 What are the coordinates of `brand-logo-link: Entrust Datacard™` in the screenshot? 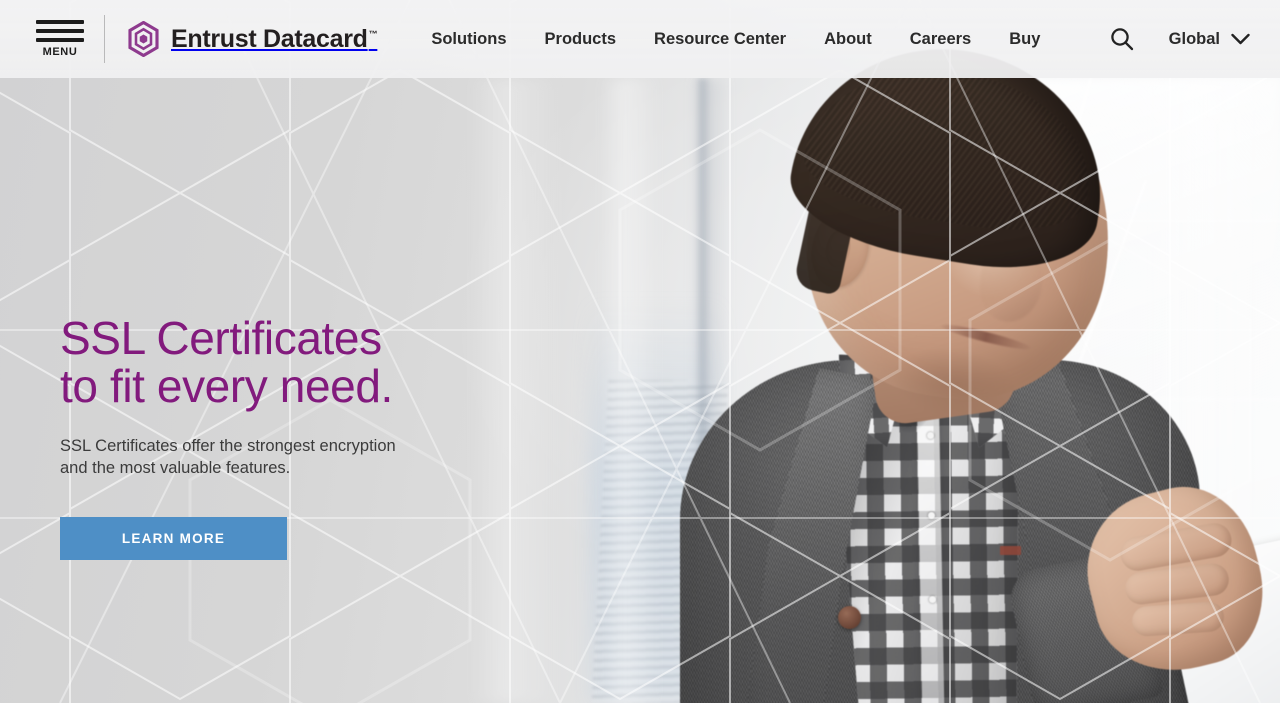 It's located at (252, 39).